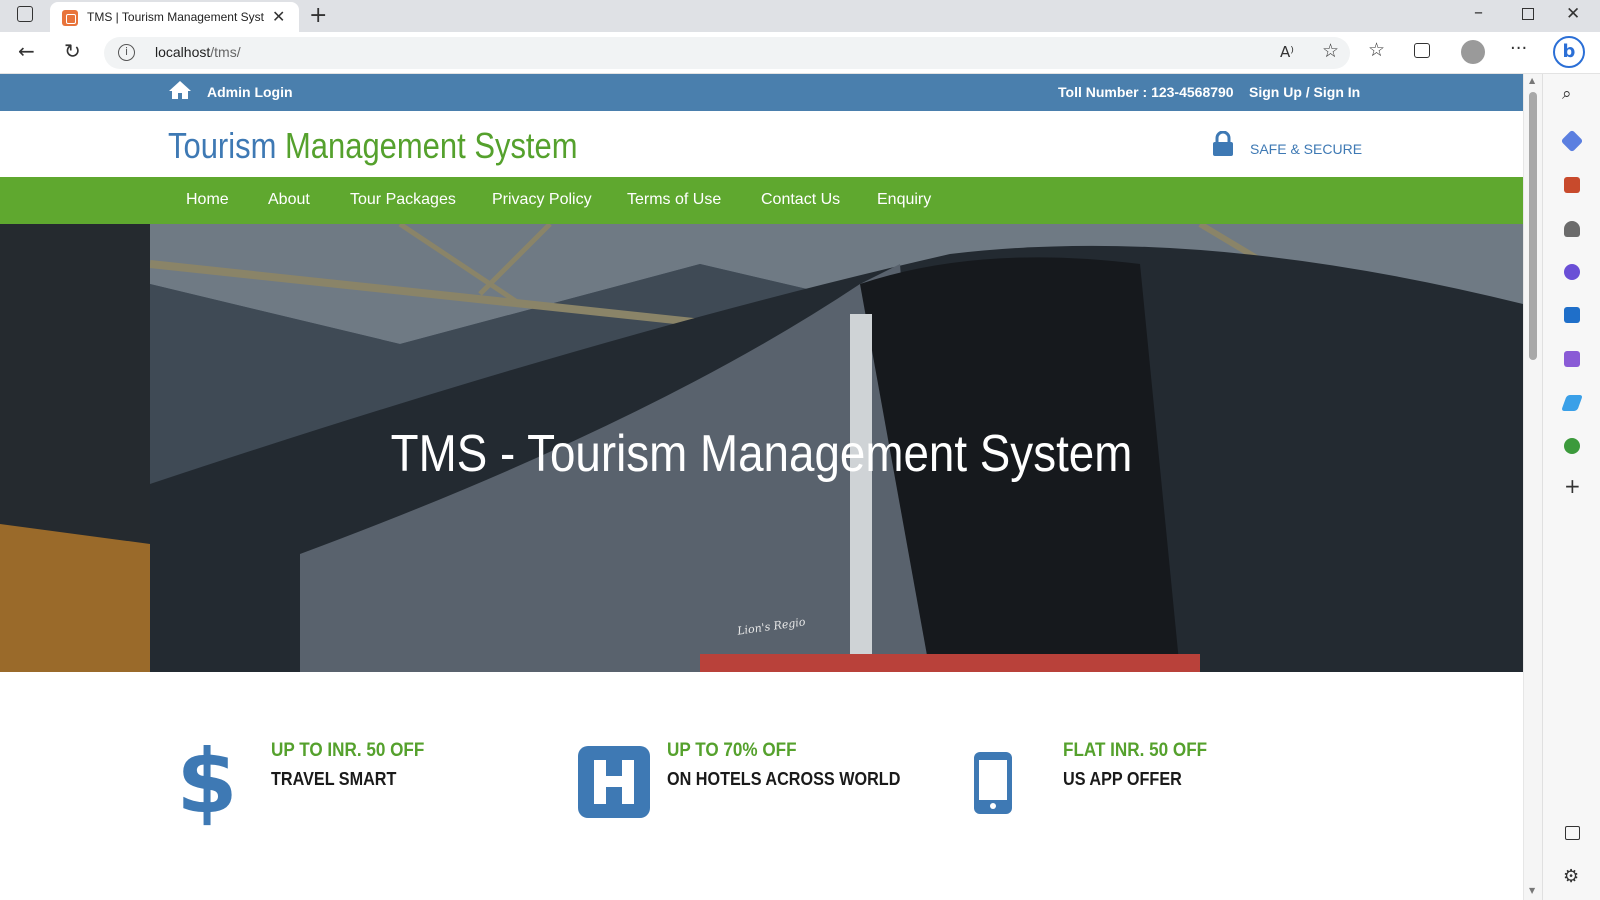 The width and height of the screenshot is (1600, 900). Describe the element at coordinates (198, 52) in the screenshot. I see `url-text: localhost/tms/` at that location.